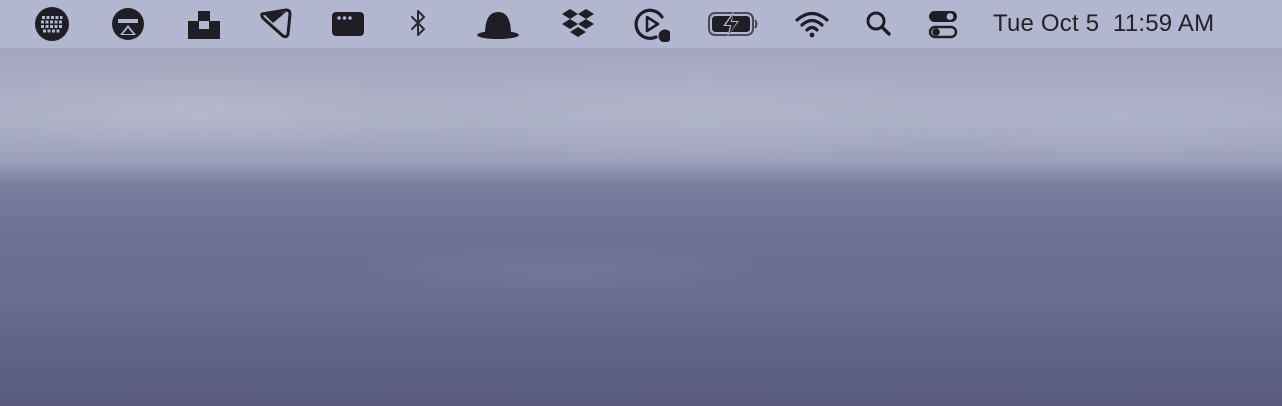 This screenshot has height=406, width=1282. What do you see at coordinates (733, 24) in the screenshot?
I see `battery-charging-icon` at bounding box center [733, 24].